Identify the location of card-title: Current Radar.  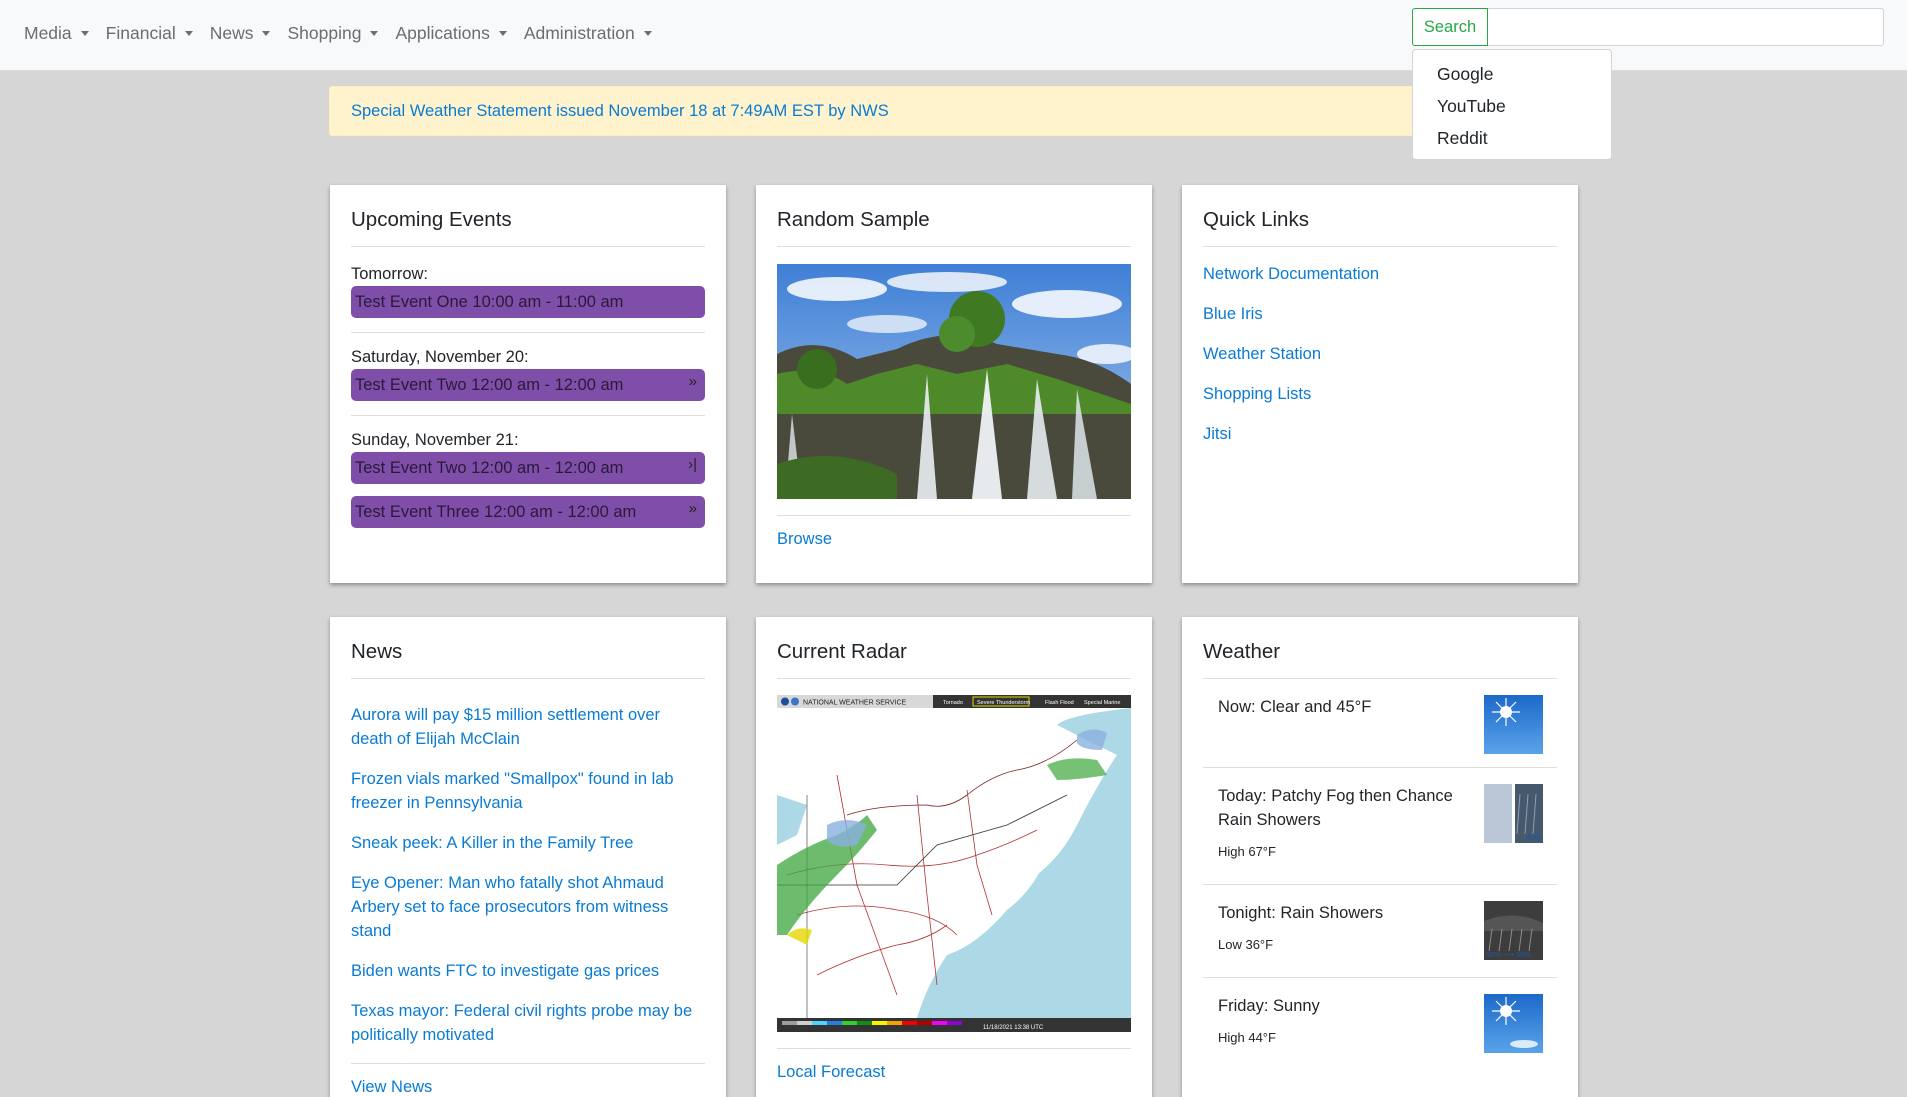
(954, 657).